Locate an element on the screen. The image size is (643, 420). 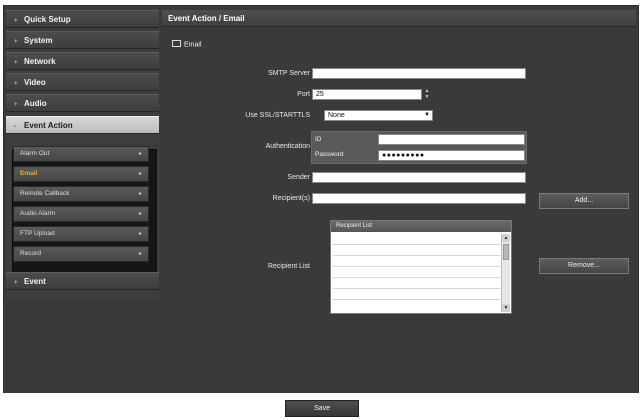
submenu-item-label: Audio Alarm is located at coordinates (38, 213).